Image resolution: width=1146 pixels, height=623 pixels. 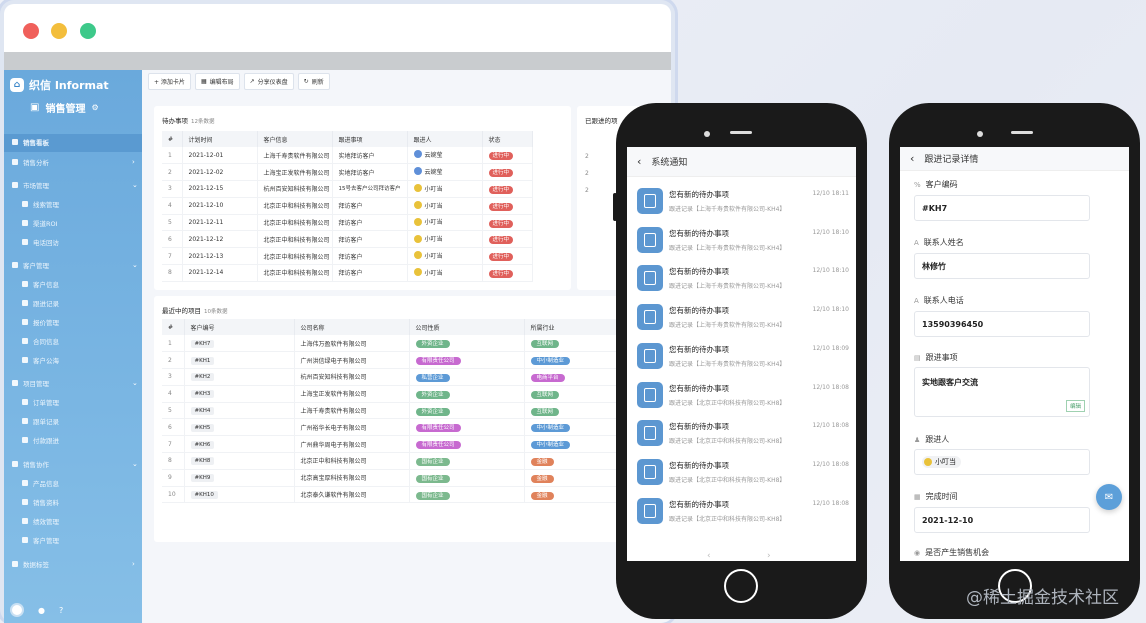 What do you see at coordinates (391, 444) in the screenshot?
I see `table-row: 7 #KH6 广州鼎华周电子有限公司 有限责任公司 中小制造业` at bounding box center [391, 444].